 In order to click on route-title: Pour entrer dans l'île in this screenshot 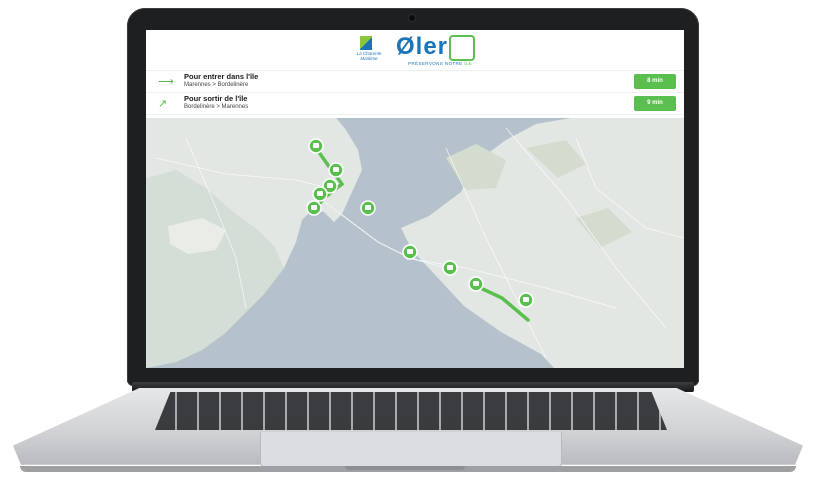, I will do `click(221, 76)`.